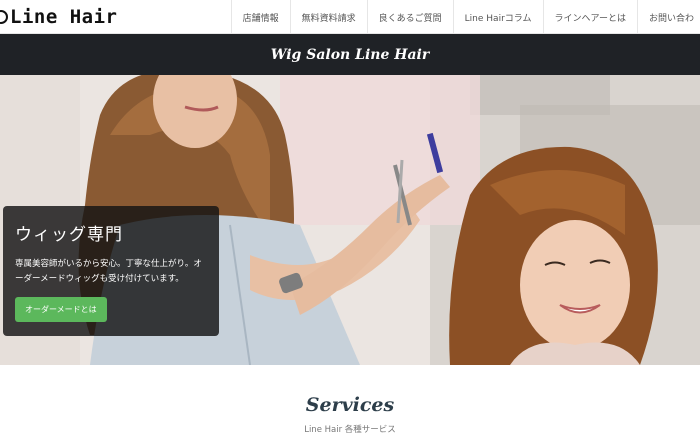  Describe the element at coordinates (260, 17) in the screenshot. I see `nav-item-store-info: 店舗情報` at that location.